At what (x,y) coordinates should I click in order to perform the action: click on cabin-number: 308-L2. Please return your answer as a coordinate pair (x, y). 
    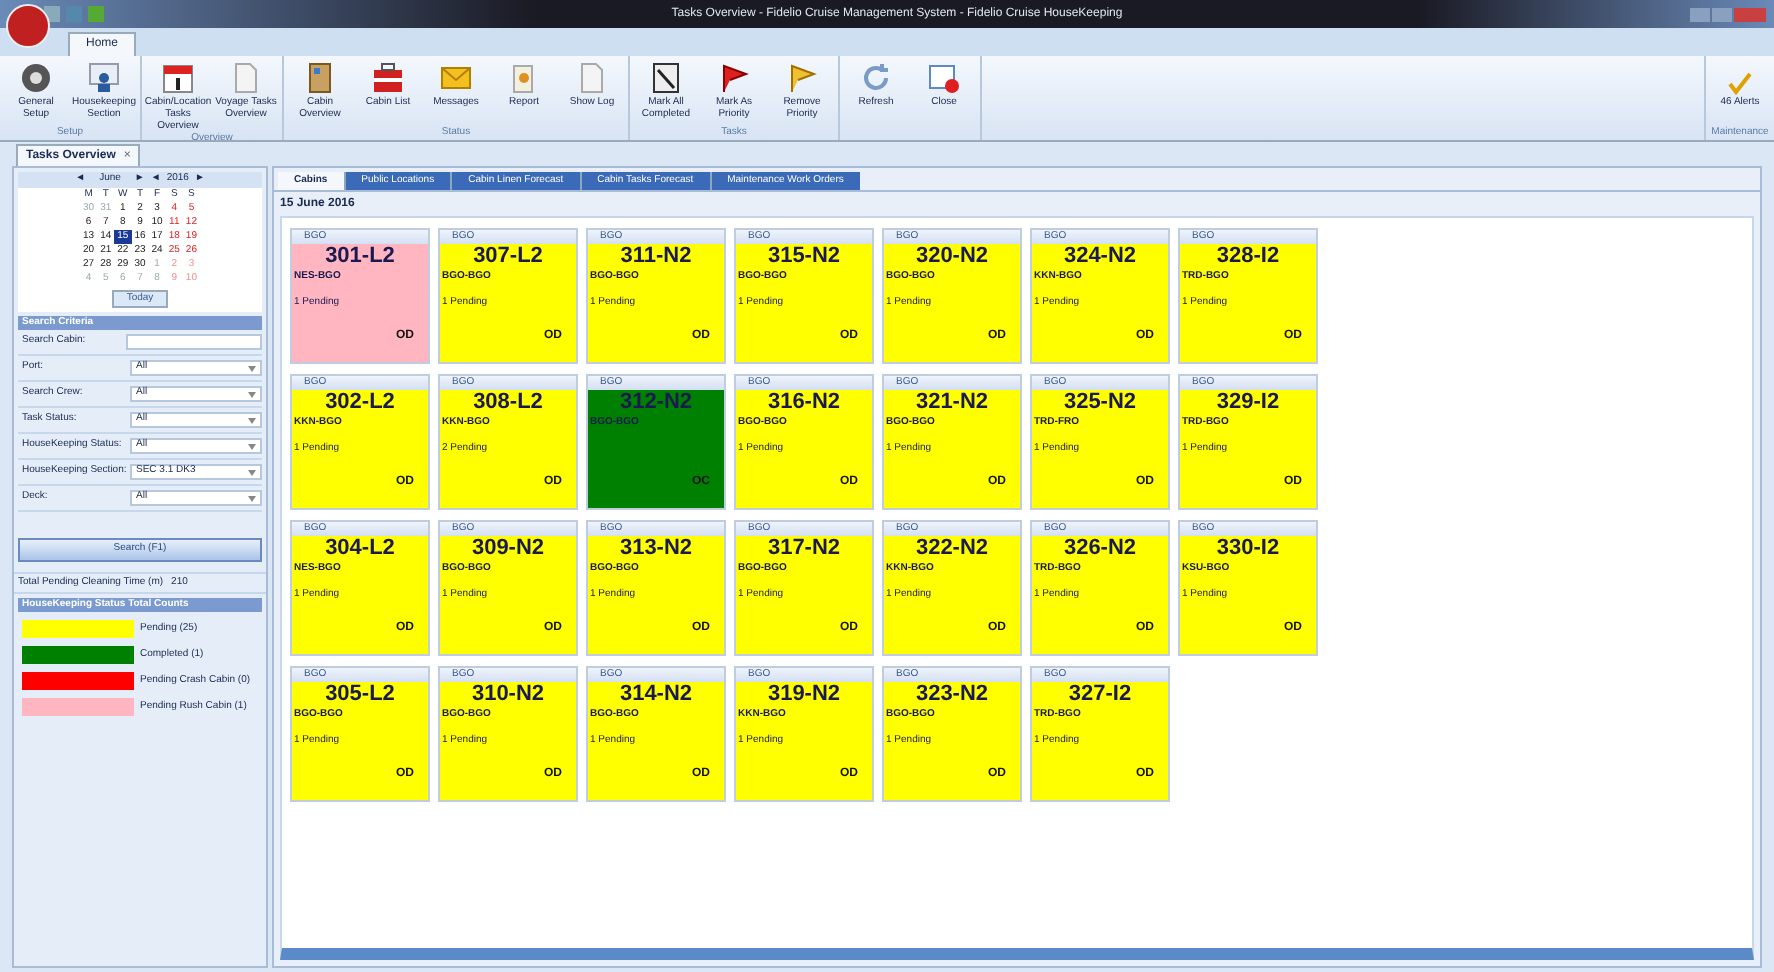
    Looking at the image, I should click on (508, 403).